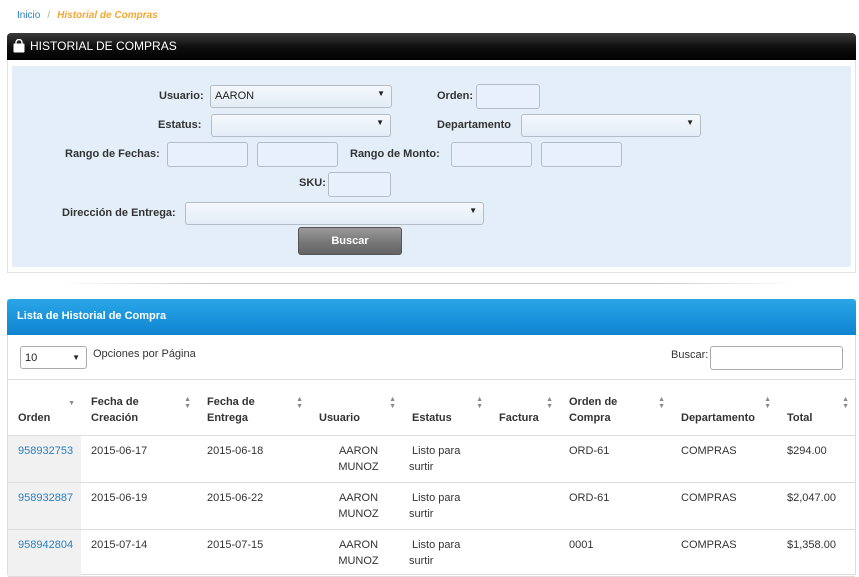 Image resolution: width=859 pixels, height=577 pixels. I want to click on cell-orden: 958932753, so click(44, 459).